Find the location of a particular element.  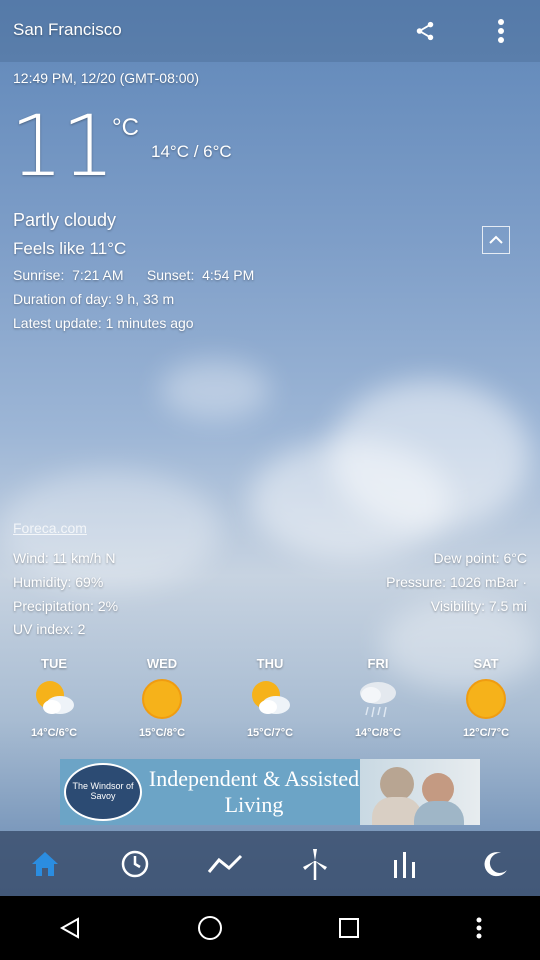

feels-like: Feels like 11°C is located at coordinates (70, 248).